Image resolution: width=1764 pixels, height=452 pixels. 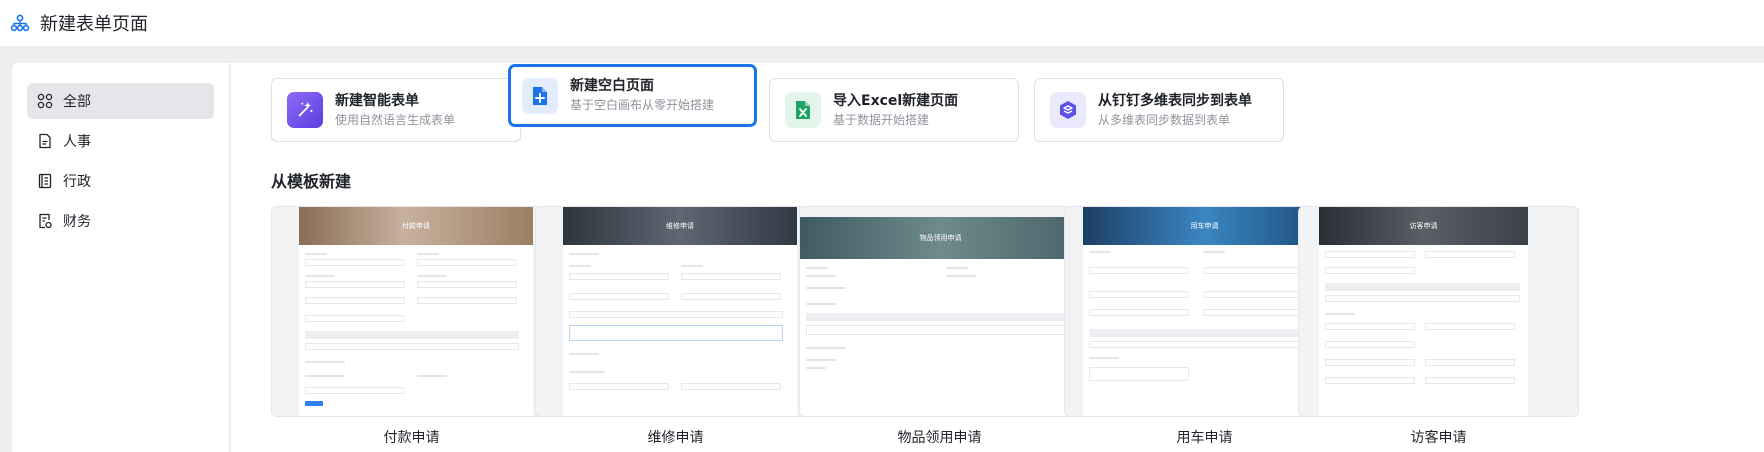 What do you see at coordinates (896, 100) in the screenshot?
I see `option-title: 导入Excel新建页面` at bounding box center [896, 100].